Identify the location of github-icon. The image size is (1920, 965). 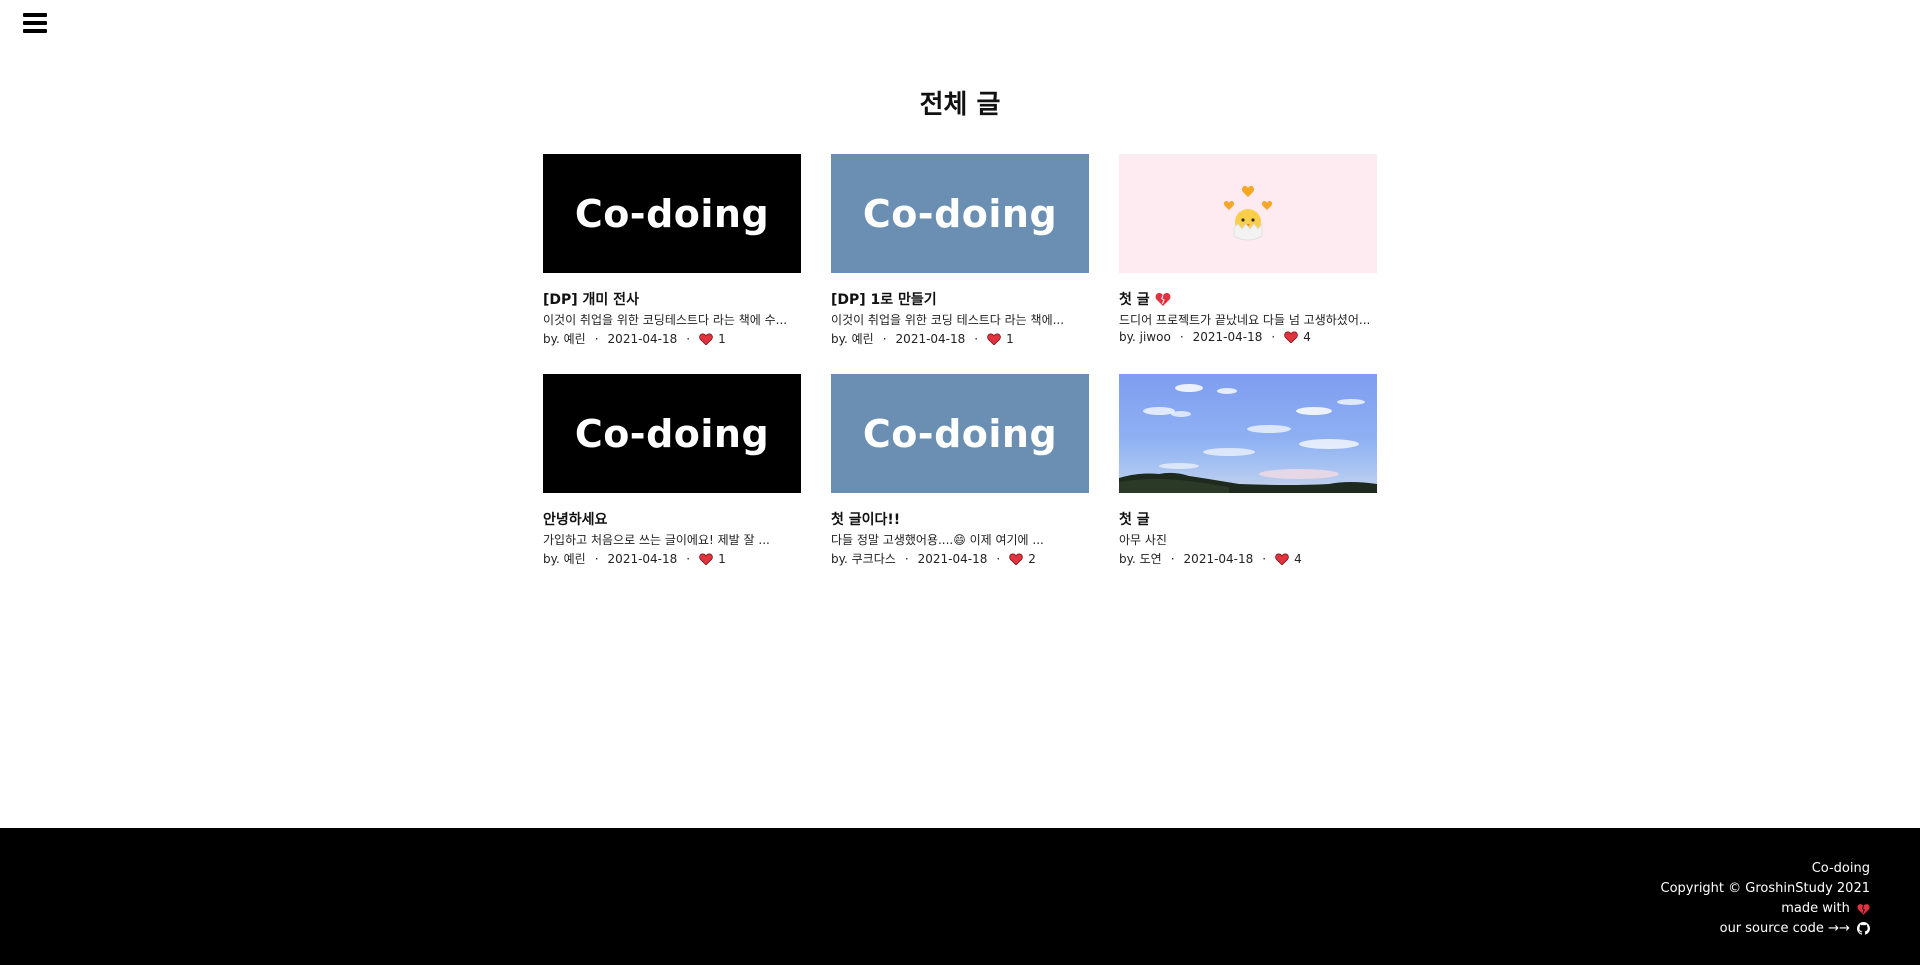
(1863, 928).